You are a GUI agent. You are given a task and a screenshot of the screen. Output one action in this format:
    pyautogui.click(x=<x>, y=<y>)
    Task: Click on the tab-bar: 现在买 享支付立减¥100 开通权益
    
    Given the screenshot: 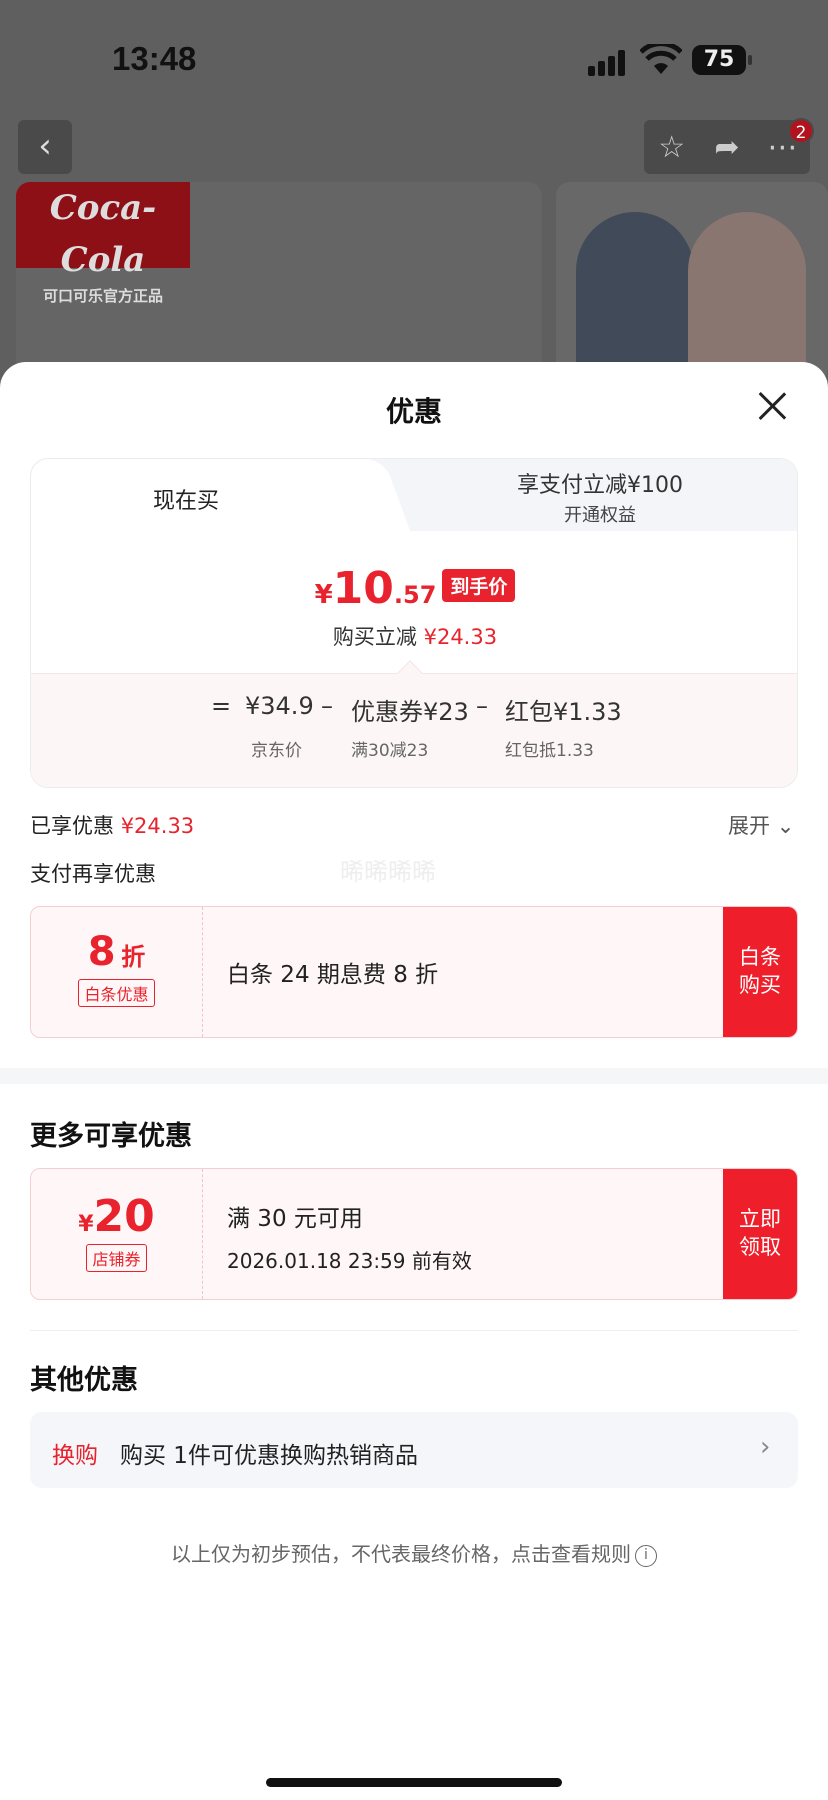 What is the action you would take?
    pyautogui.click(x=414, y=495)
    